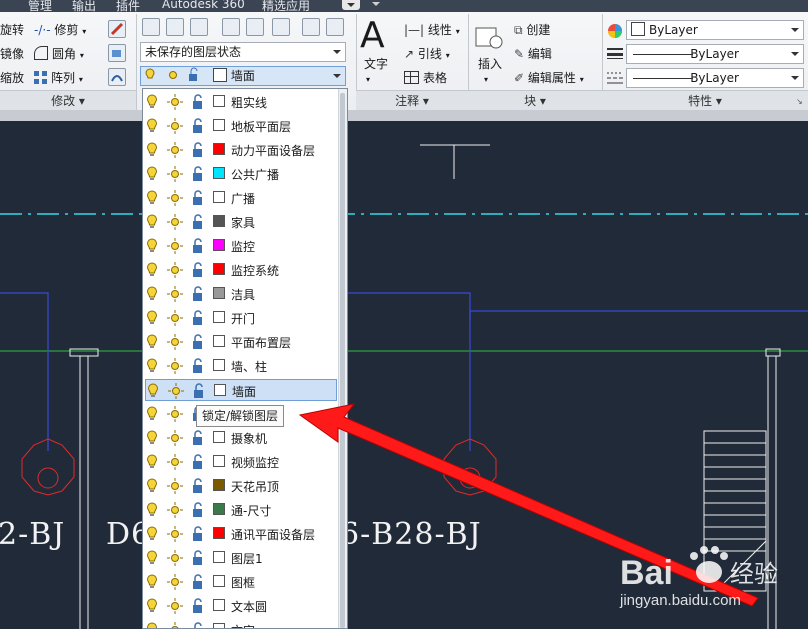 Image resolution: width=808 pixels, height=629 pixels. I want to click on layer-properties-icon, so click(151, 27).